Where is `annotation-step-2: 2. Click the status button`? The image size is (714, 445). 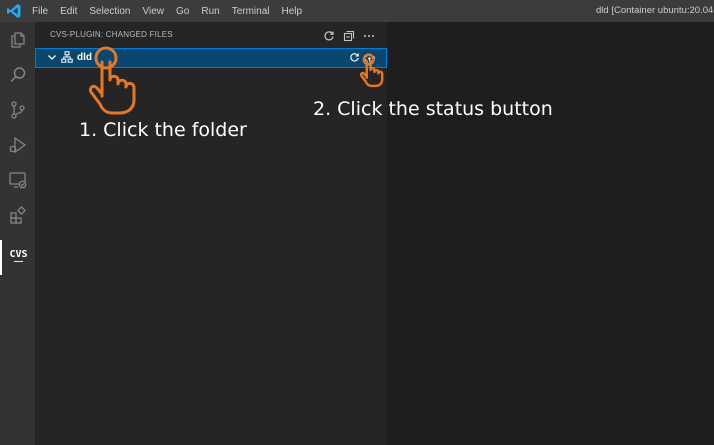 annotation-step-2: 2. Click the status button is located at coordinates (433, 109).